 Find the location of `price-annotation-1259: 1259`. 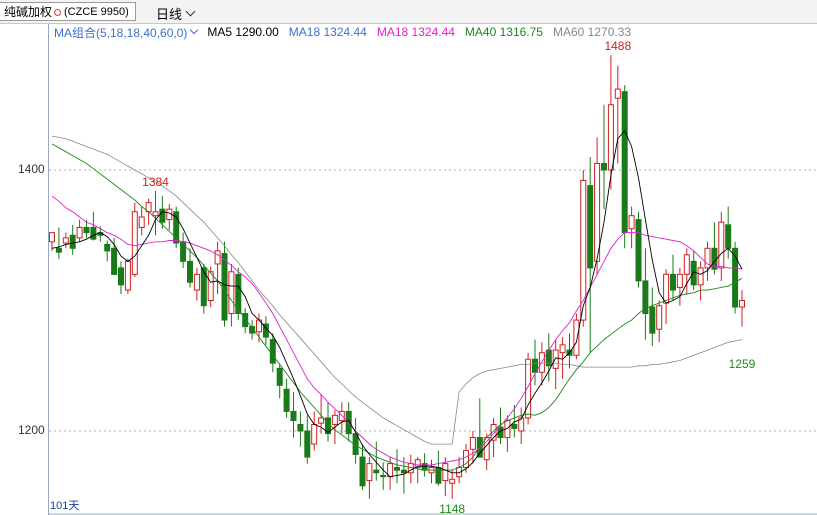

price-annotation-1259: 1259 is located at coordinates (742, 364).